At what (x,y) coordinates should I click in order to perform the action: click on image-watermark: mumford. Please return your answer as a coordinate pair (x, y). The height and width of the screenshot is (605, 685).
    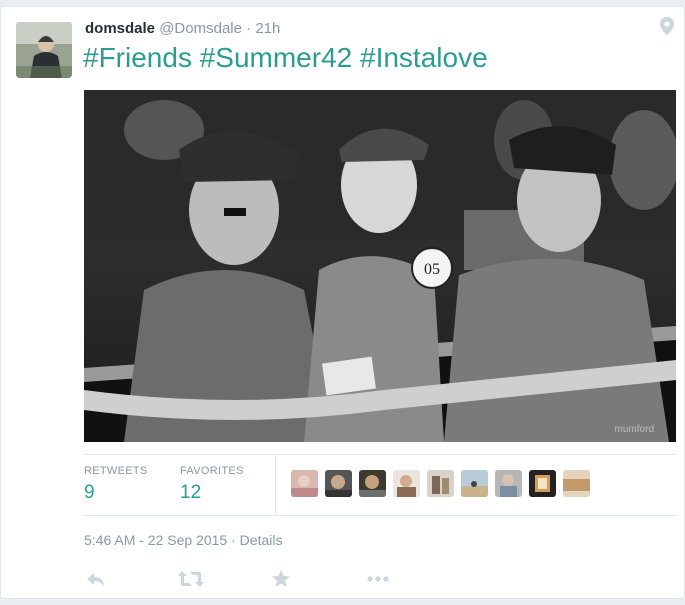
    Looking at the image, I should click on (634, 429).